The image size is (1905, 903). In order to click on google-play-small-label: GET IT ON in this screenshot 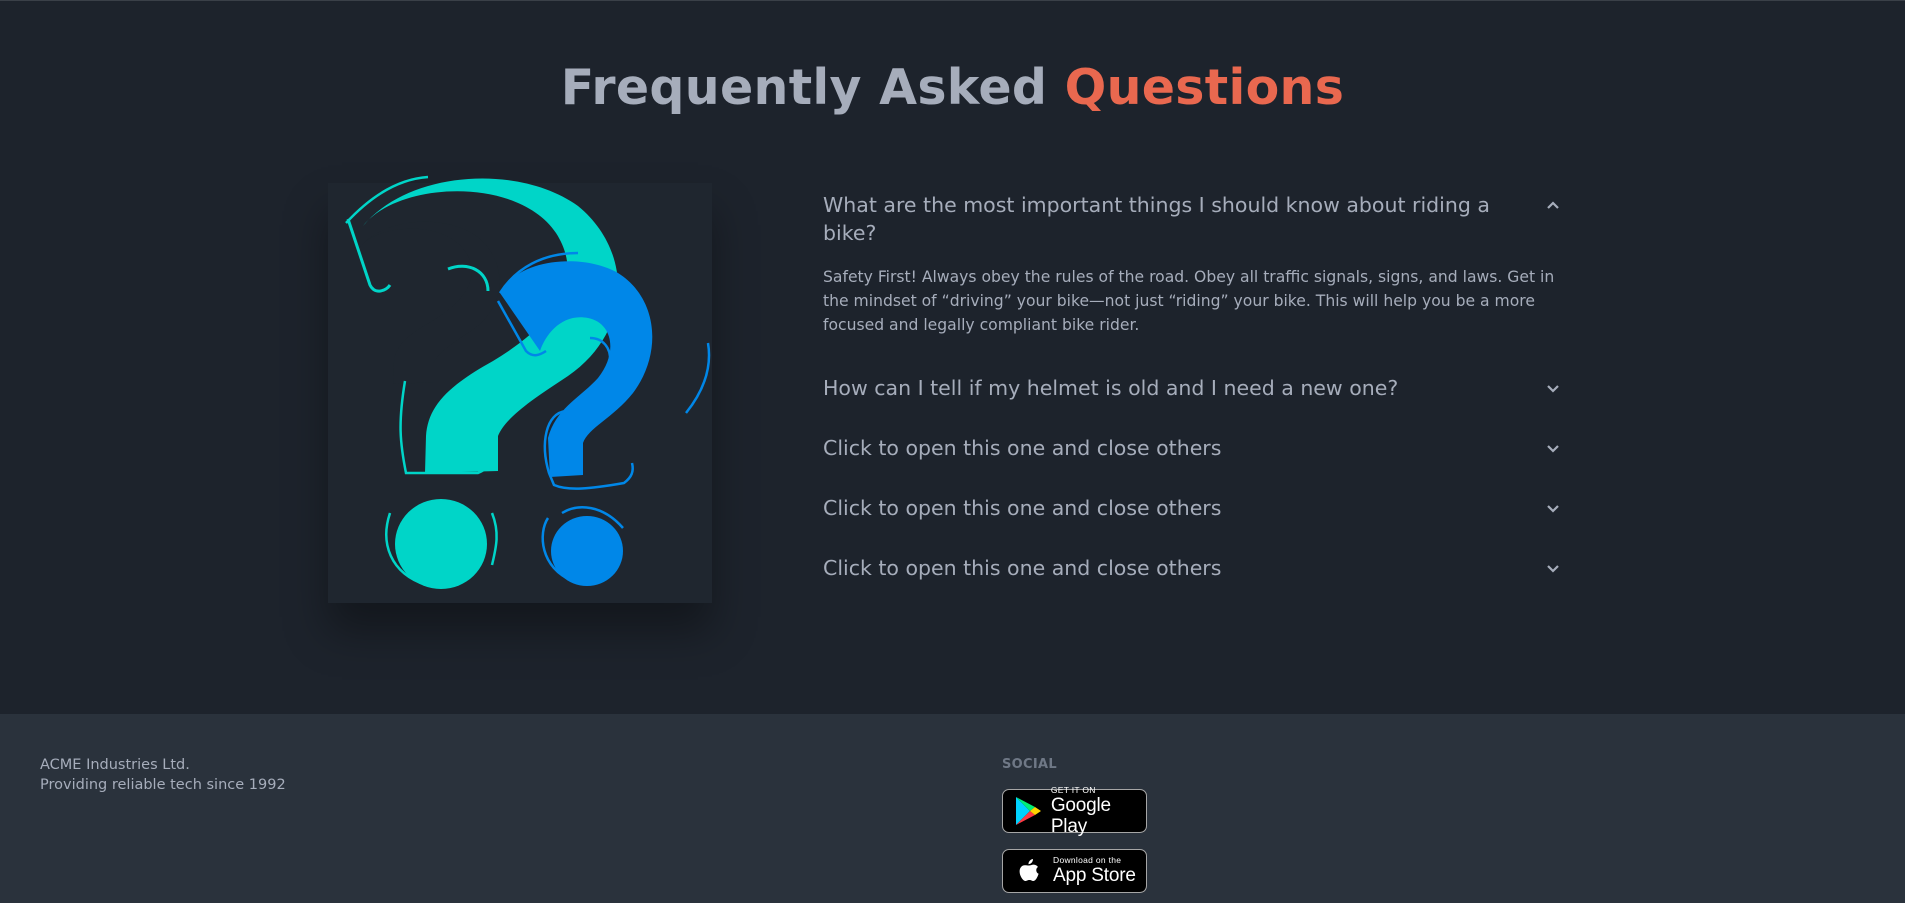, I will do `click(1073, 789)`.